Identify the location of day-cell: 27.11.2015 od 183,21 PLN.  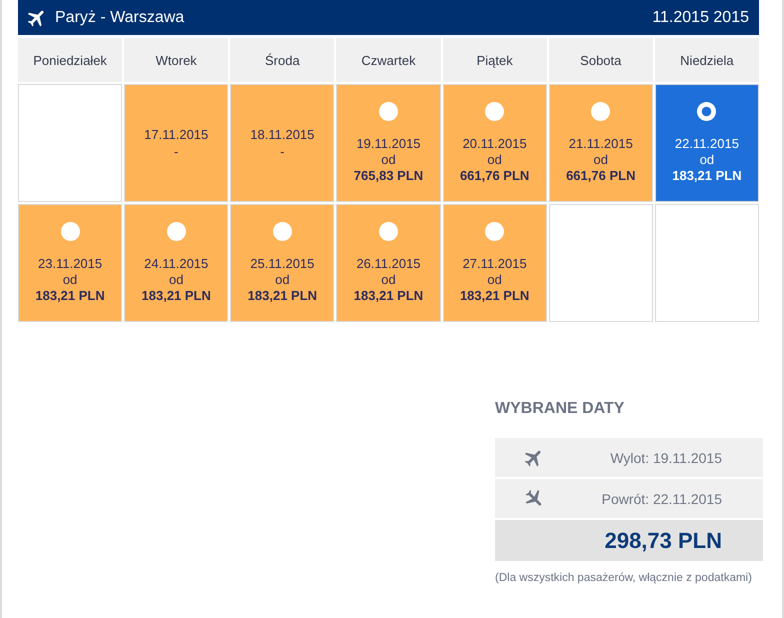
(494, 263).